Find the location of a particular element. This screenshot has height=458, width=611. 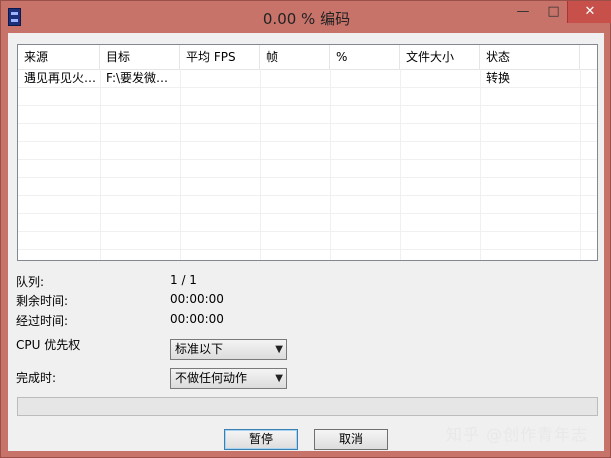

elapsed-time-value: 00:00:00 is located at coordinates (197, 319).